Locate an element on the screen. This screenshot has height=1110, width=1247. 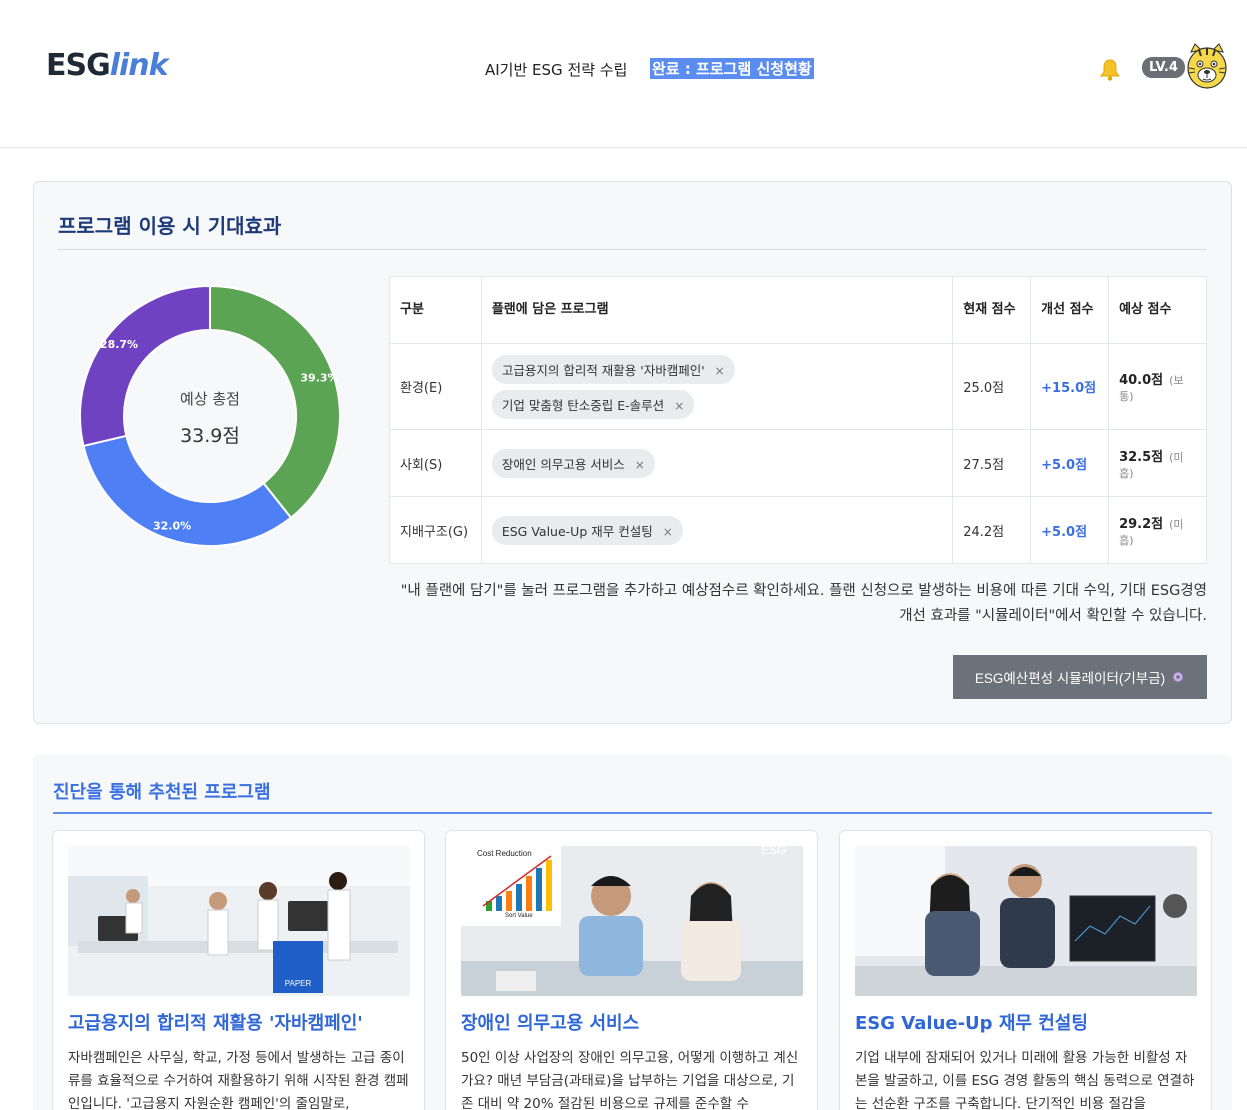
program-card-image is located at coordinates (1026, 921).